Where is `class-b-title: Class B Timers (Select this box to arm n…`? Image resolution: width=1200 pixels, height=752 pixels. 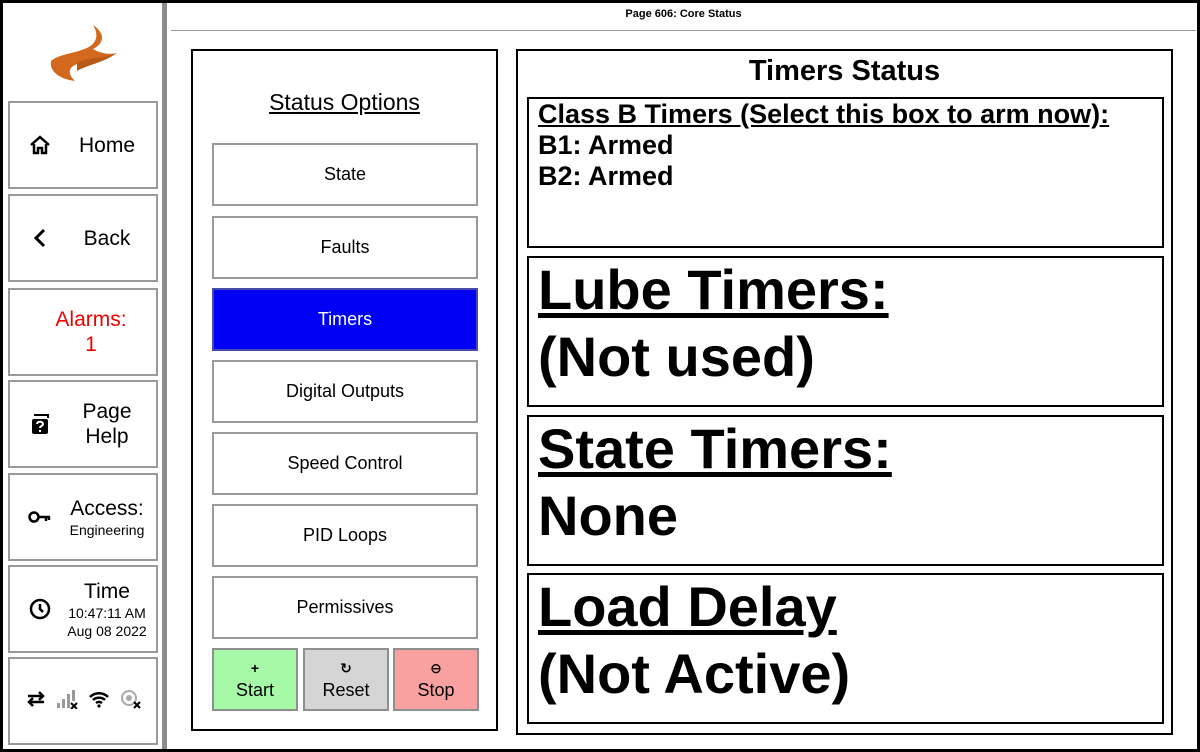 class-b-title: Class B Timers (Select this box to arm n… is located at coordinates (824, 114).